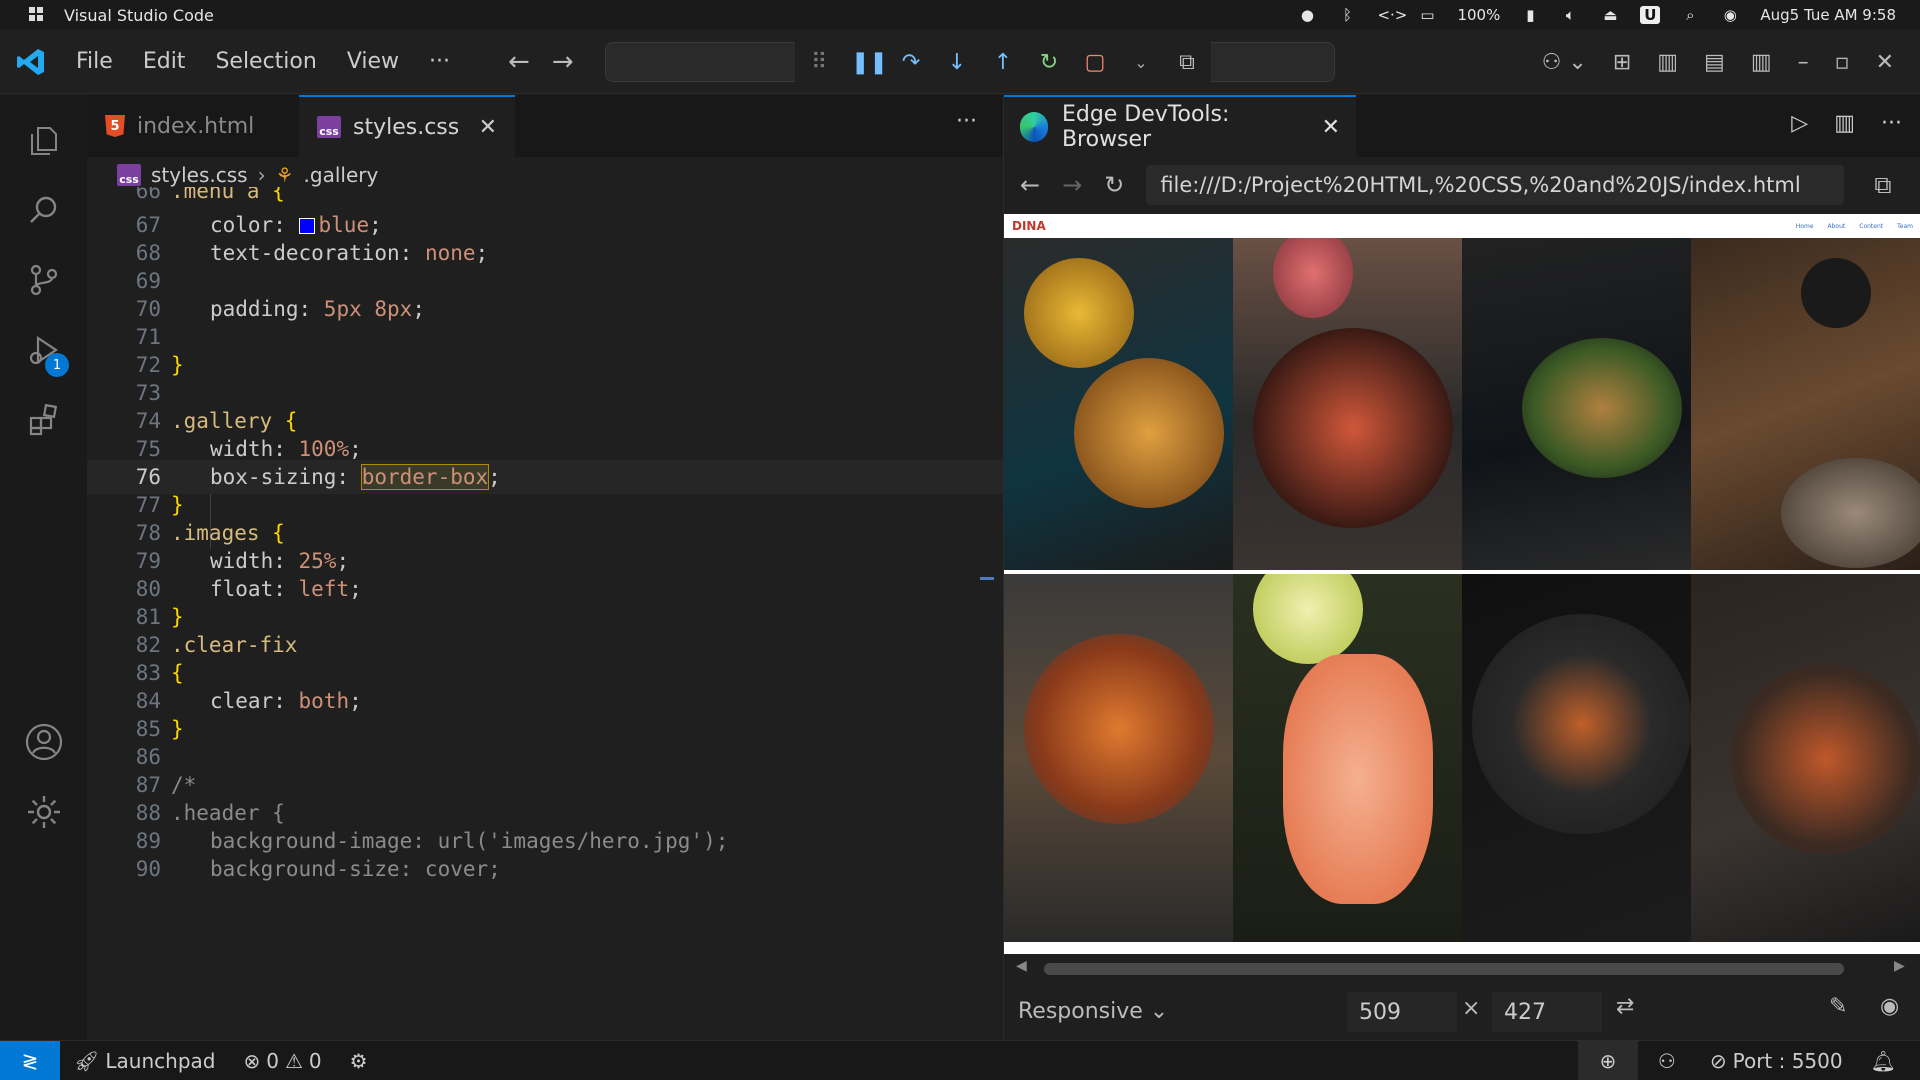 The width and height of the screenshot is (1920, 1080). I want to click on split-editor-icon: ▥, so click(1844, 123).